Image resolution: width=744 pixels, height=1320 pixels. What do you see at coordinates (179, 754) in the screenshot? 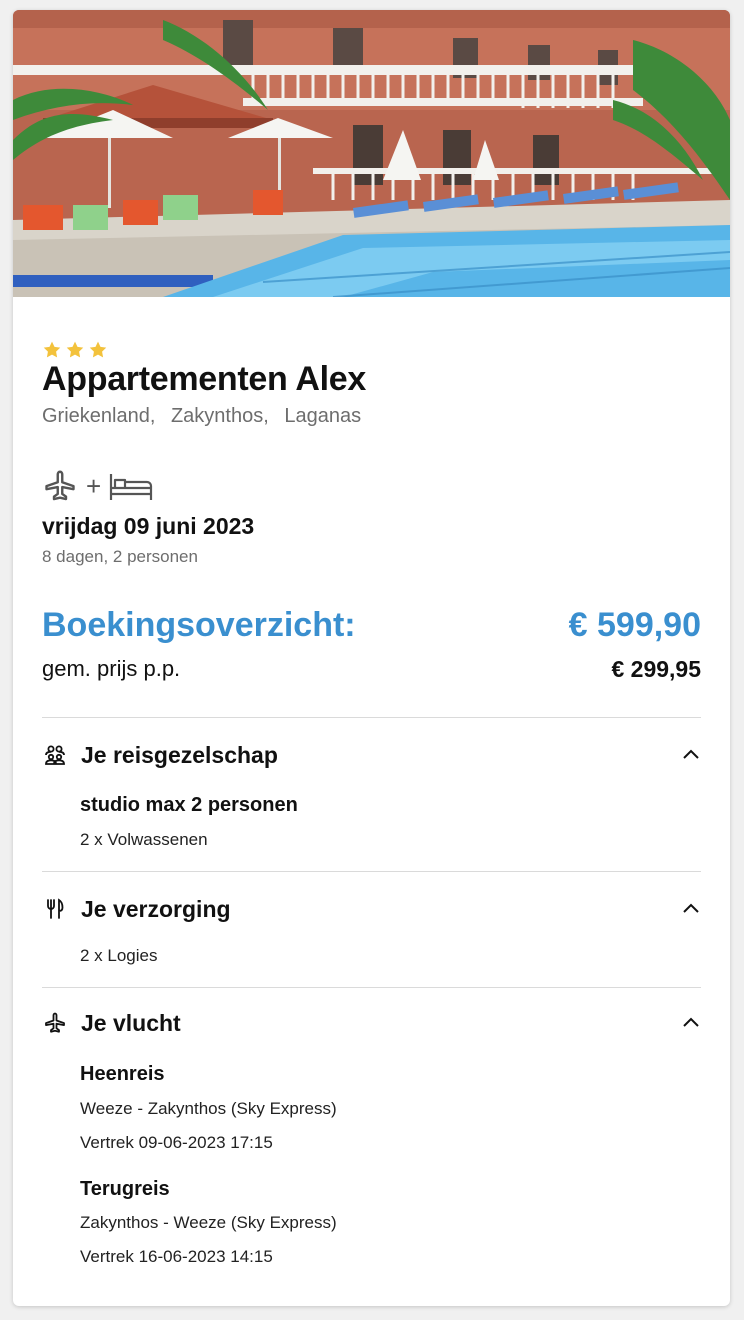
I see `travel-party-title: Je reisgezelschap` at bounding box center [179, 754].